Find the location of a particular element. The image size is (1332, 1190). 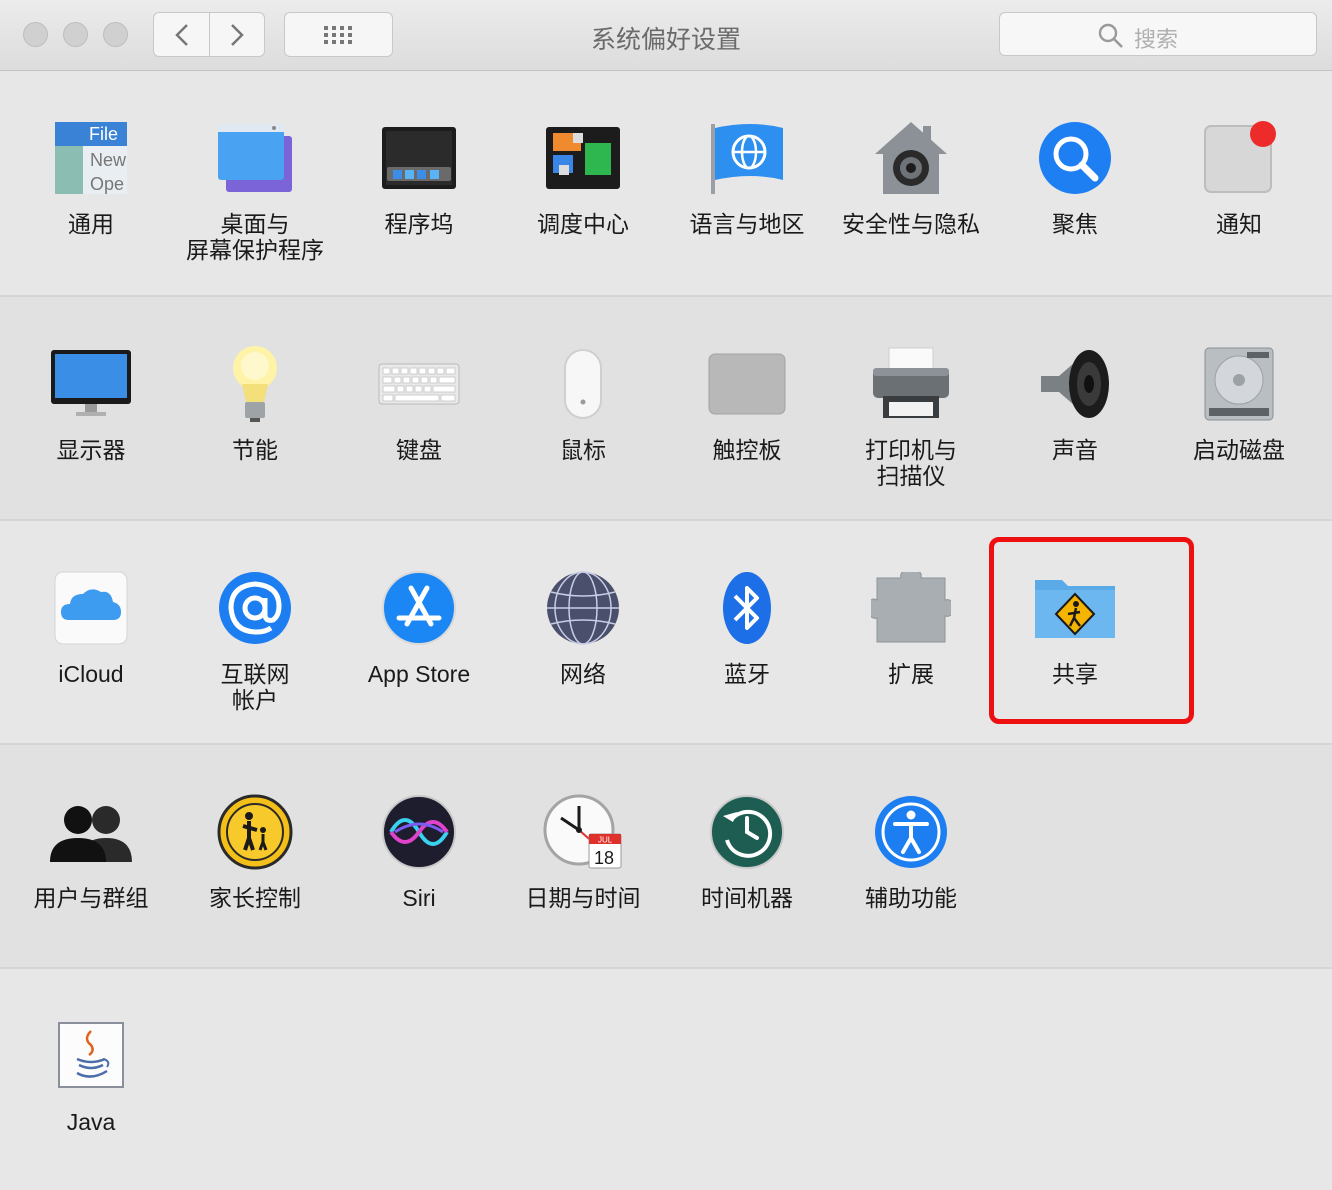

spotlight-icon is located at coordinates (1075, 158).